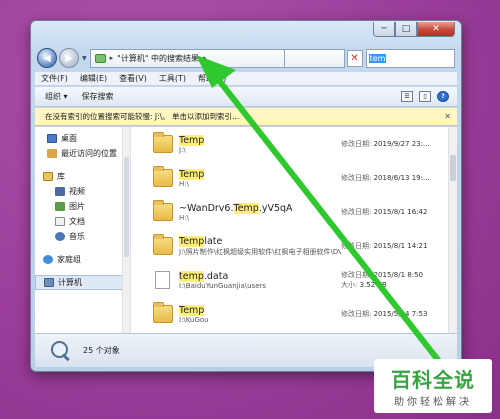  I want to click on library-icon, so click(48, 176).